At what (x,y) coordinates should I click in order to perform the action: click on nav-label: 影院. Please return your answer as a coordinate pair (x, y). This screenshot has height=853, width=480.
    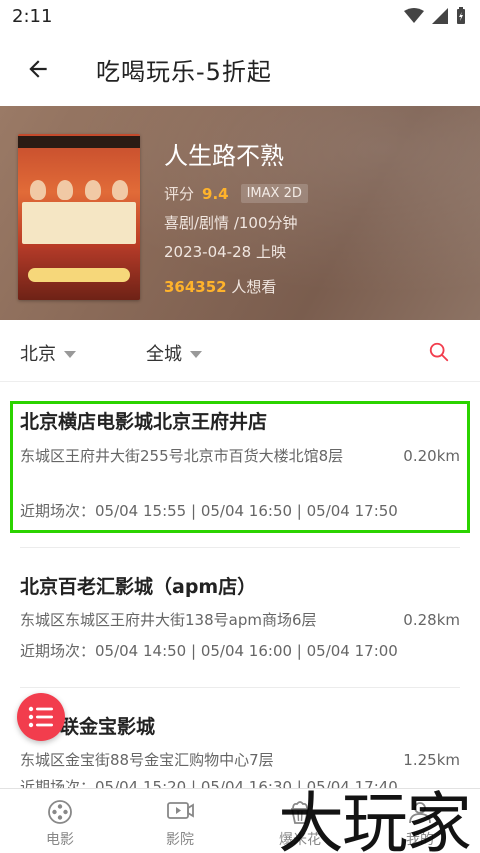
    Looking at the image, I should click on (180, 840).